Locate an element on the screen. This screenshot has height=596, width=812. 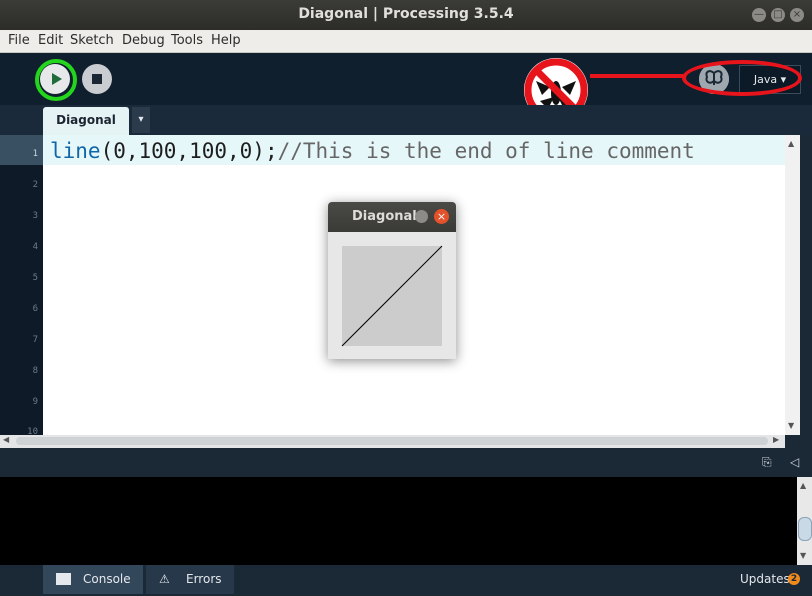
menu-tools: Tools is located at coordinates (187, 40).